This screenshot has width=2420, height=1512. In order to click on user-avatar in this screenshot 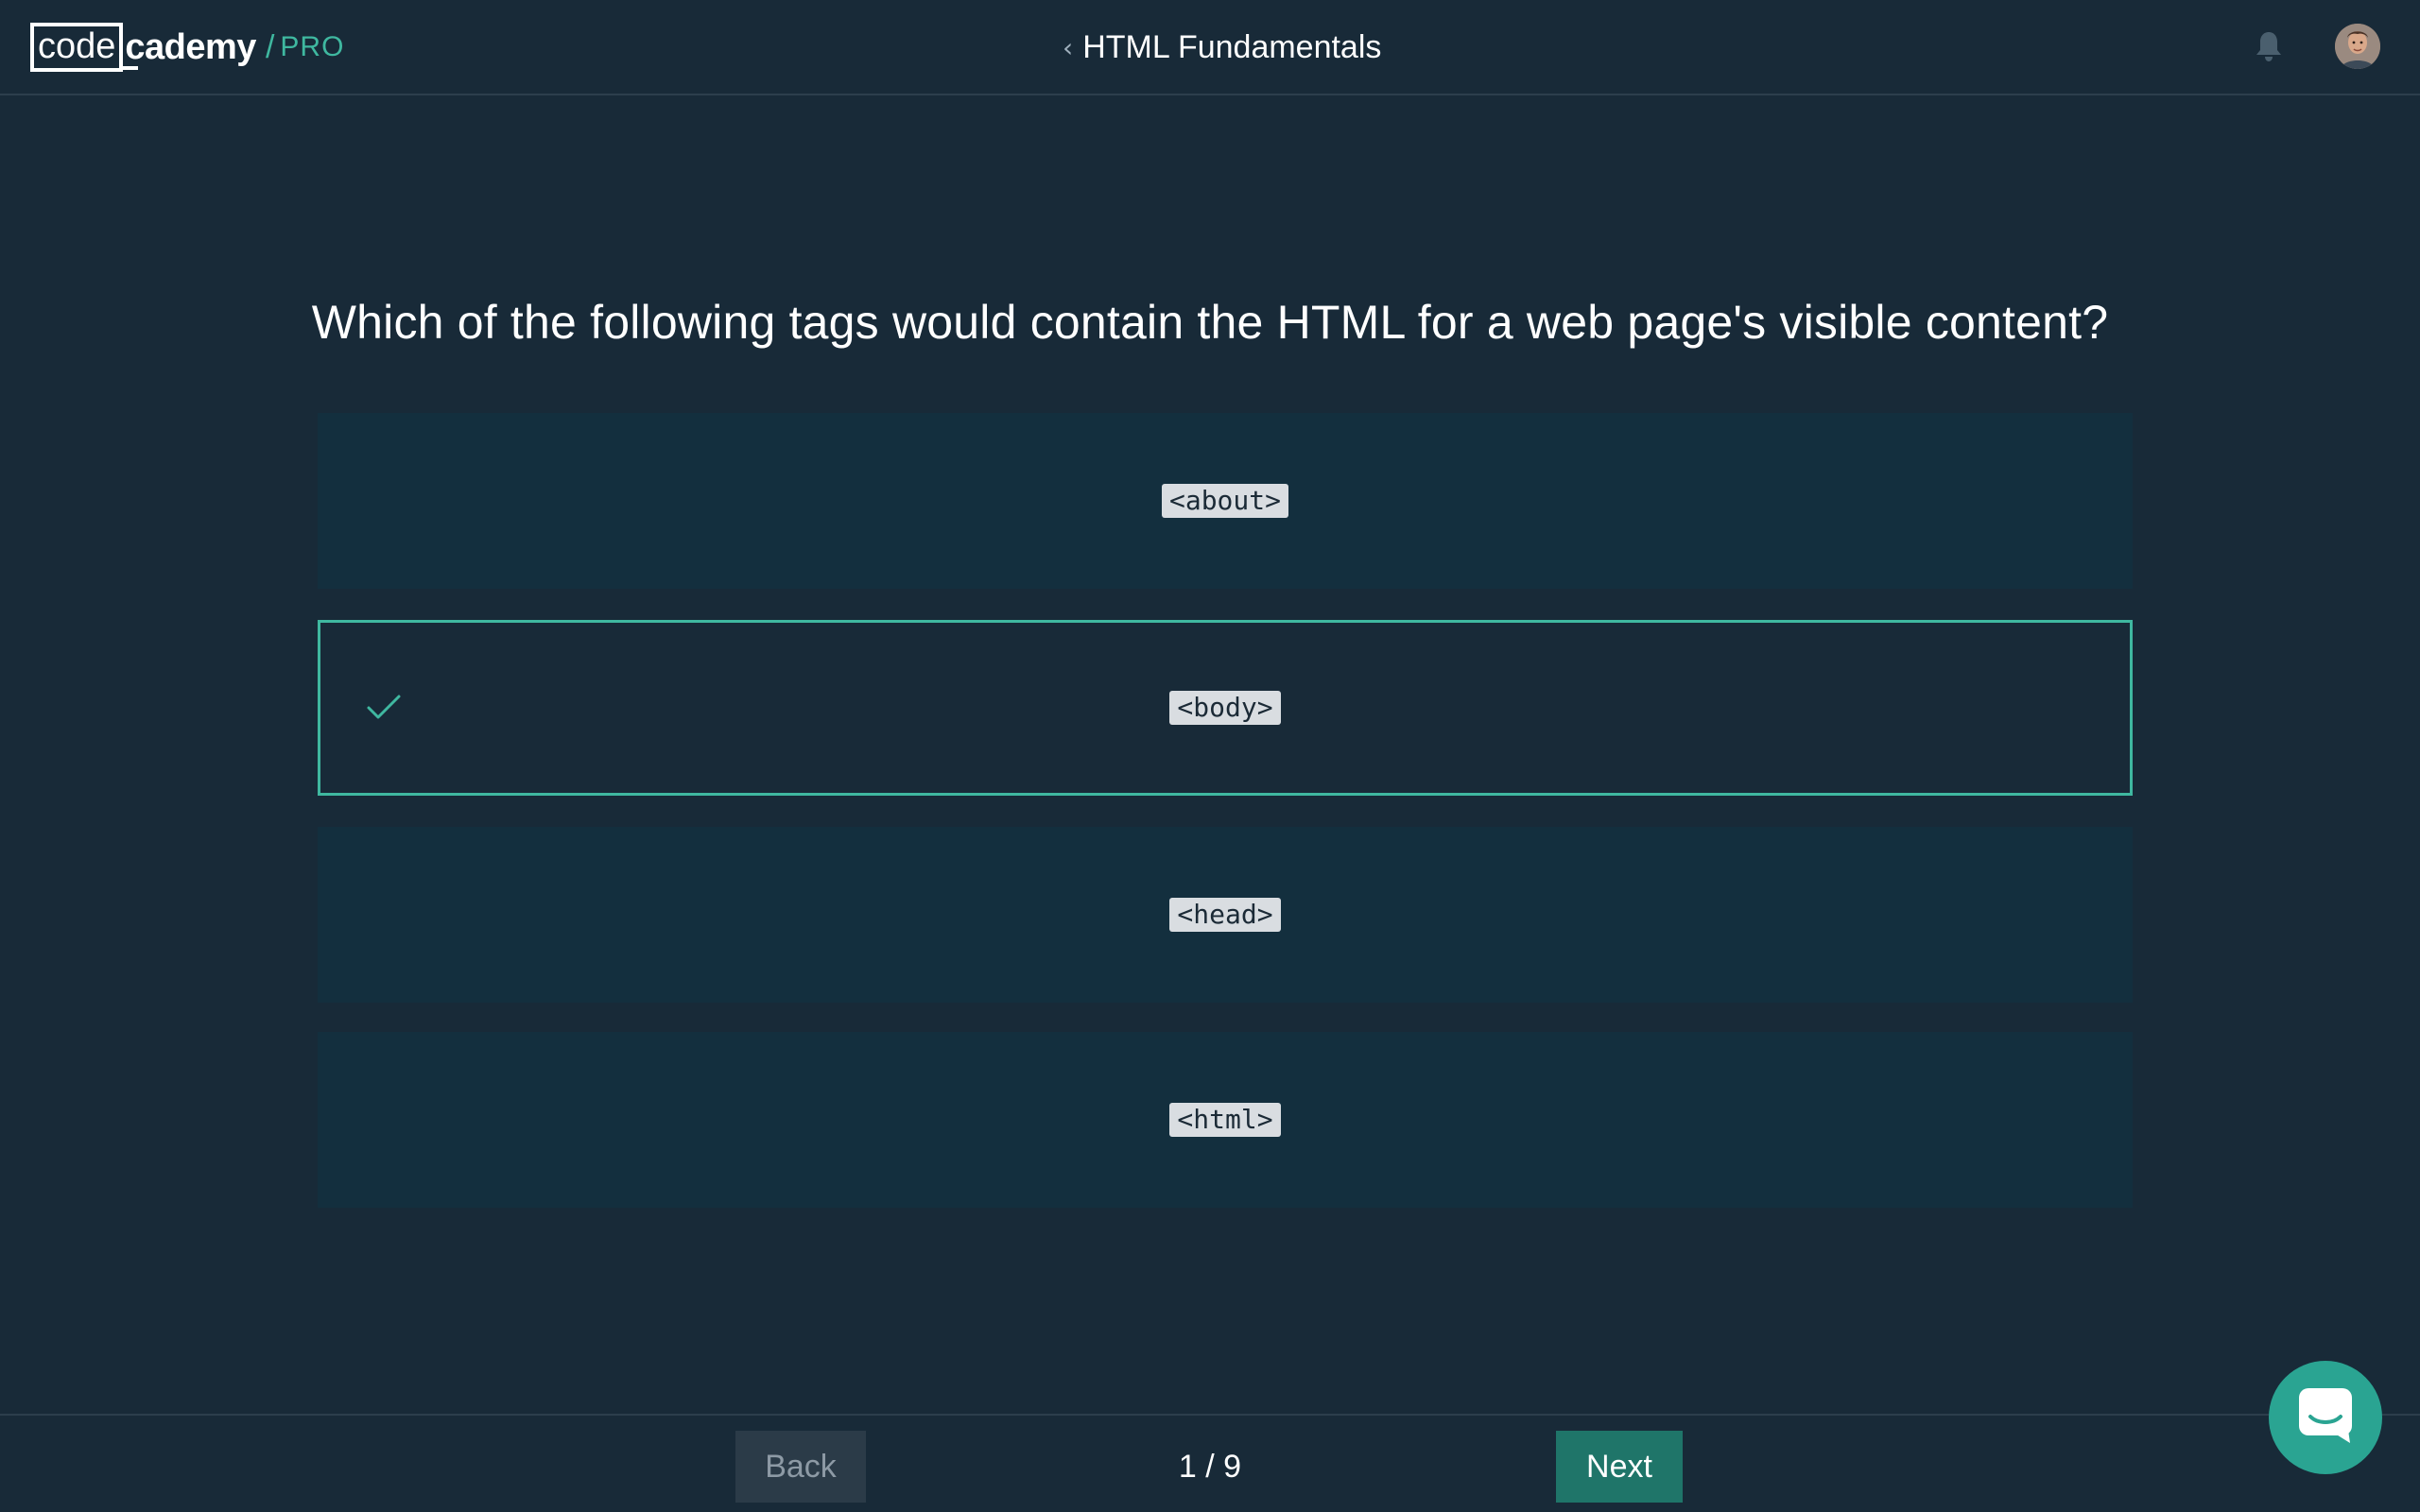, I will do `click(2357, 46)`.